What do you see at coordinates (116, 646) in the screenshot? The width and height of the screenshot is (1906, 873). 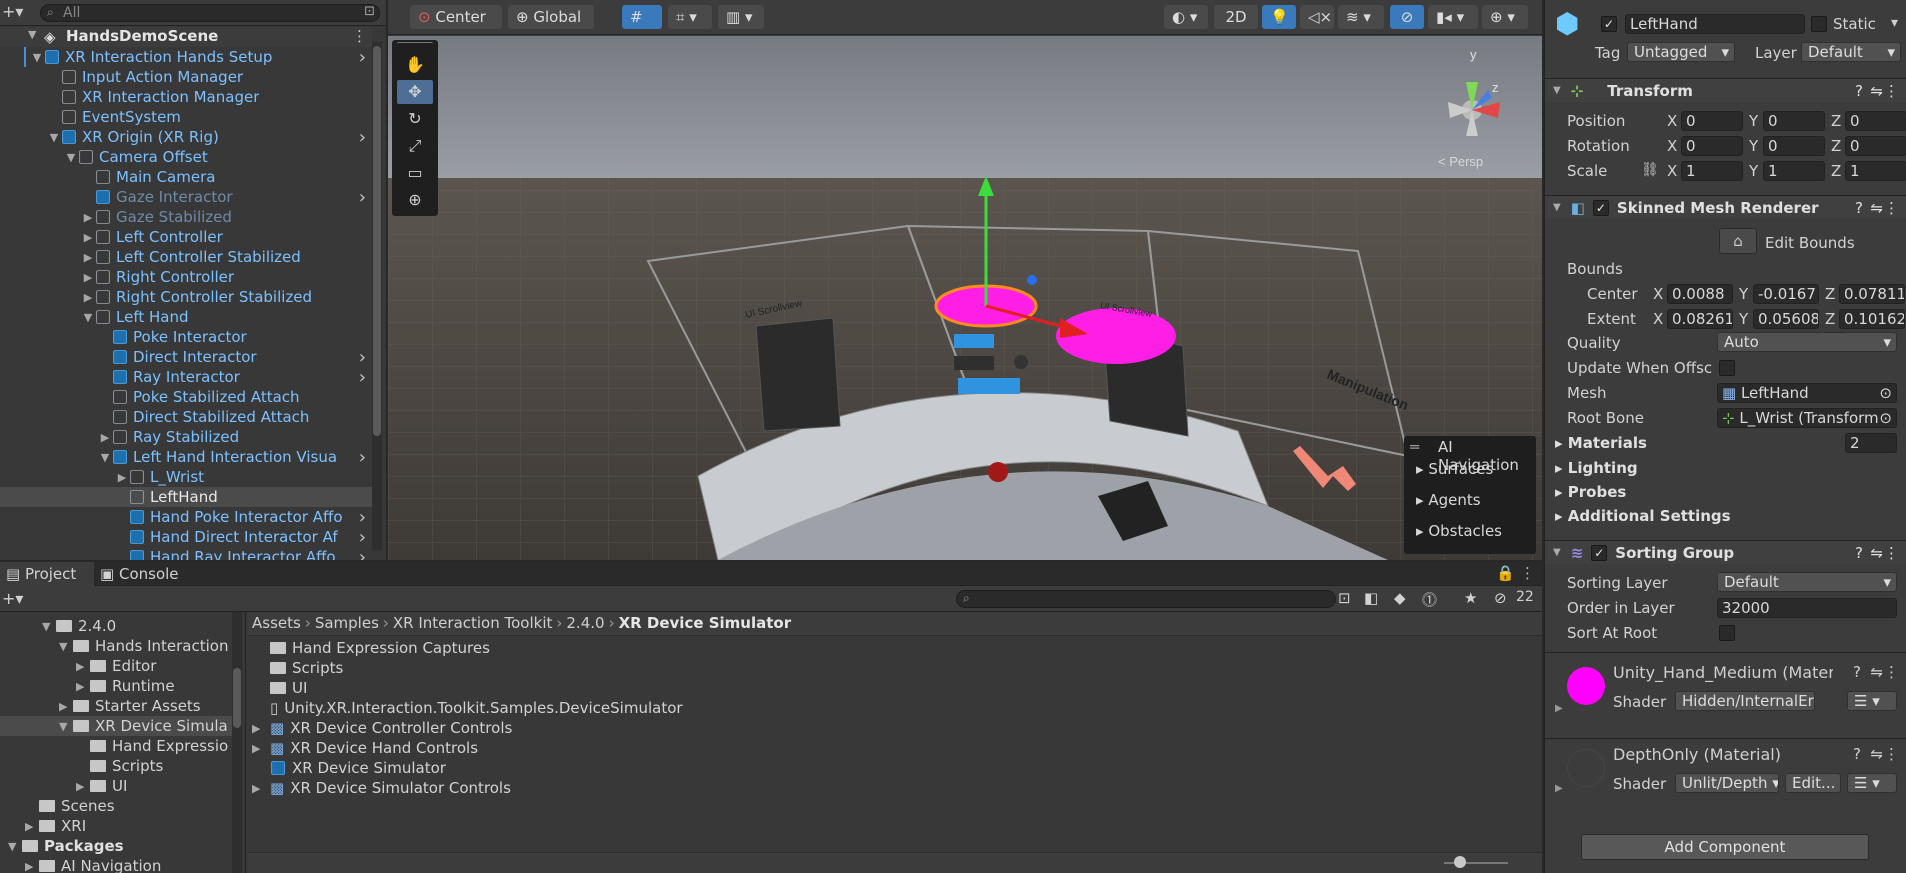 I see `project-folder-item: ▼ Hands Interaction` at bounding box center [116, 646].